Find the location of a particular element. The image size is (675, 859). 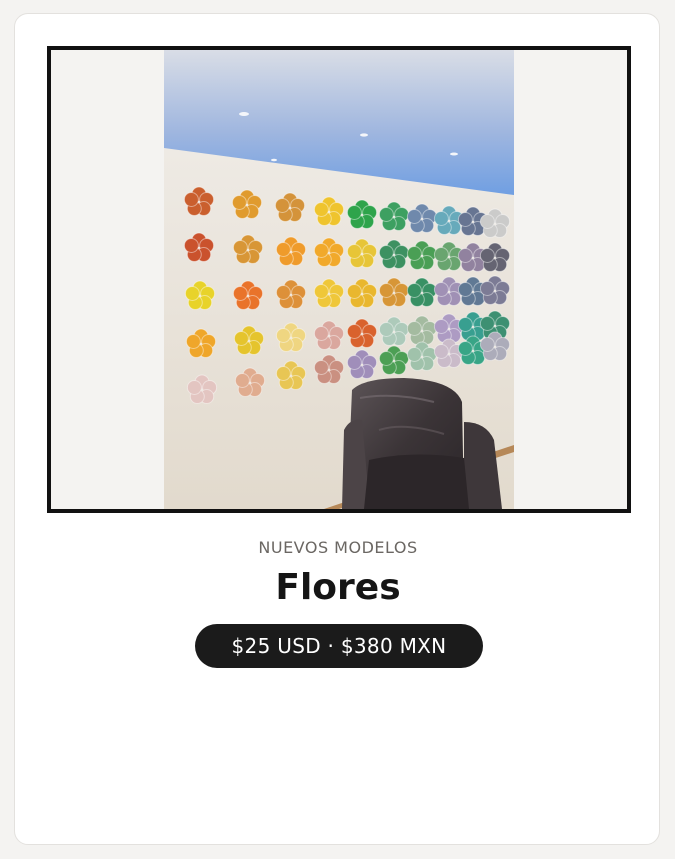

product-category: NUEVOS MODELOS is located at coordinates (338, 547).